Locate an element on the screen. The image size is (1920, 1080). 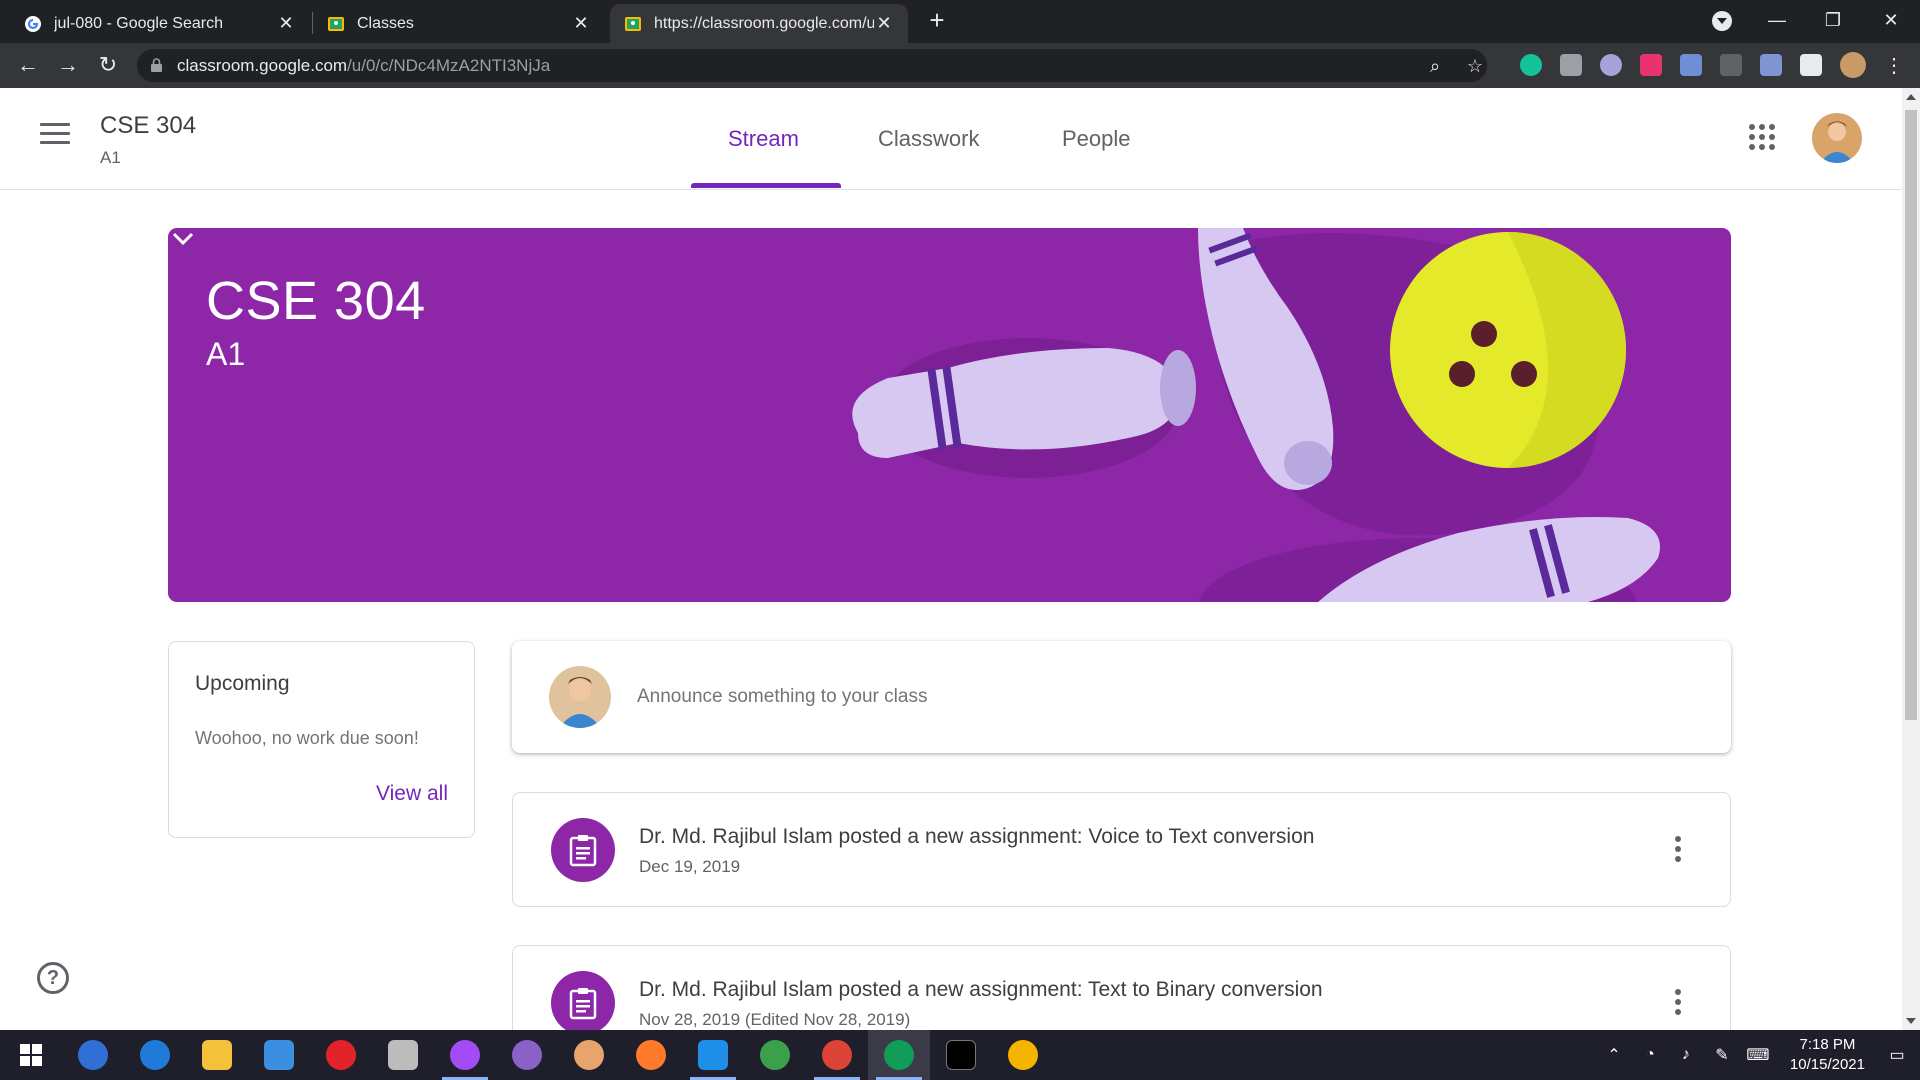
vscode-icon is located at coordinates (713, 1055).